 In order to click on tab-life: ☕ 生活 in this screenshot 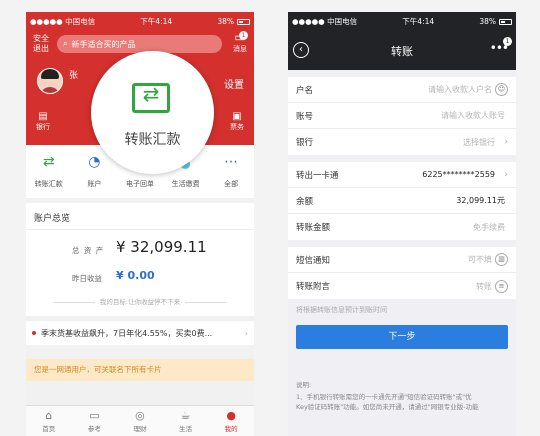, I will do `click(186, 421)`.